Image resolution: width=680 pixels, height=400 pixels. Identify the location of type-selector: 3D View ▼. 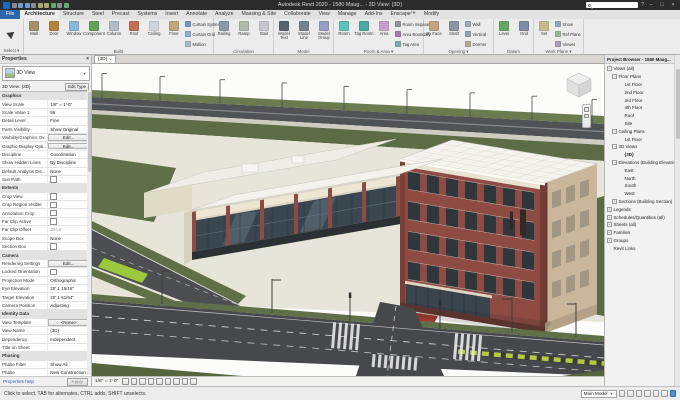
(45, 73).